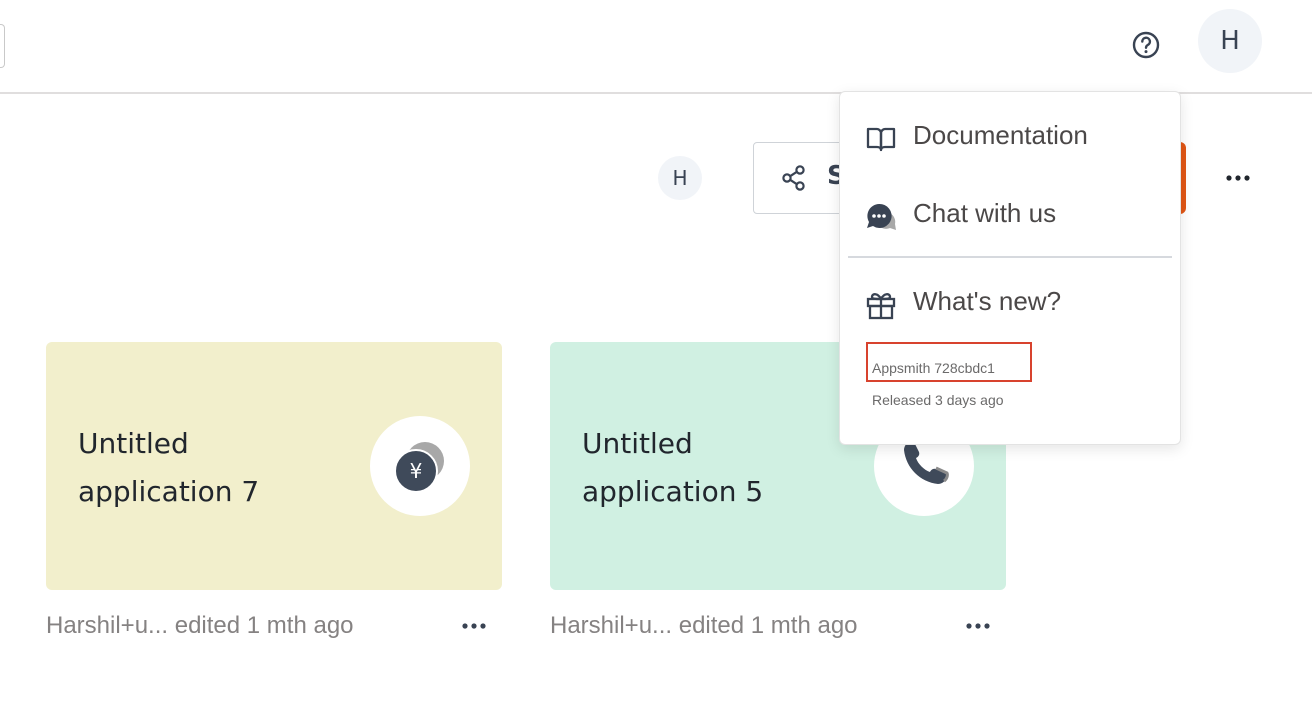 Image resolution: width=1312 pixels, height=702 pixels. What do you see at coordinates (680, 178) in the screenshot?
I see `member-avatar: H` at bounding box center [680, 178].